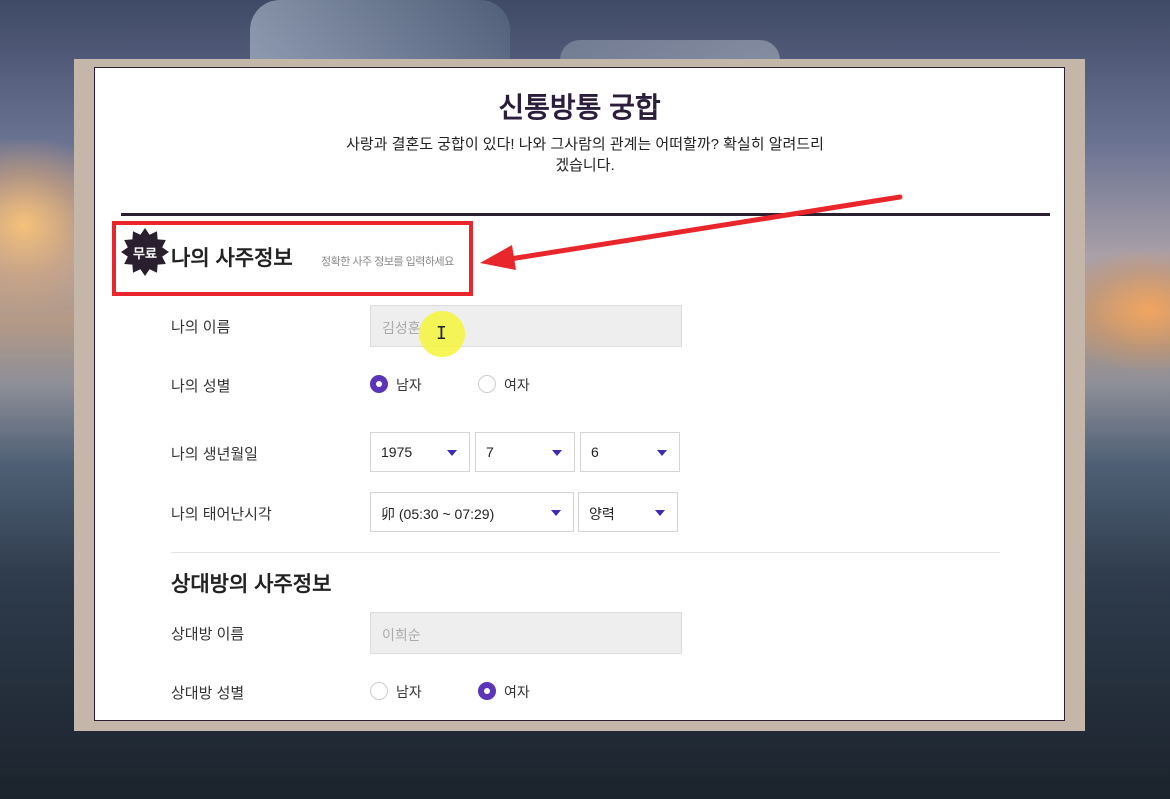 The height and width of the screenshot is (799, 1170). What do you see at coordinates (208, 693) in the screenshot?
I see `partner-gender-label: 상대방 성별` at bounding box center [208, 693].